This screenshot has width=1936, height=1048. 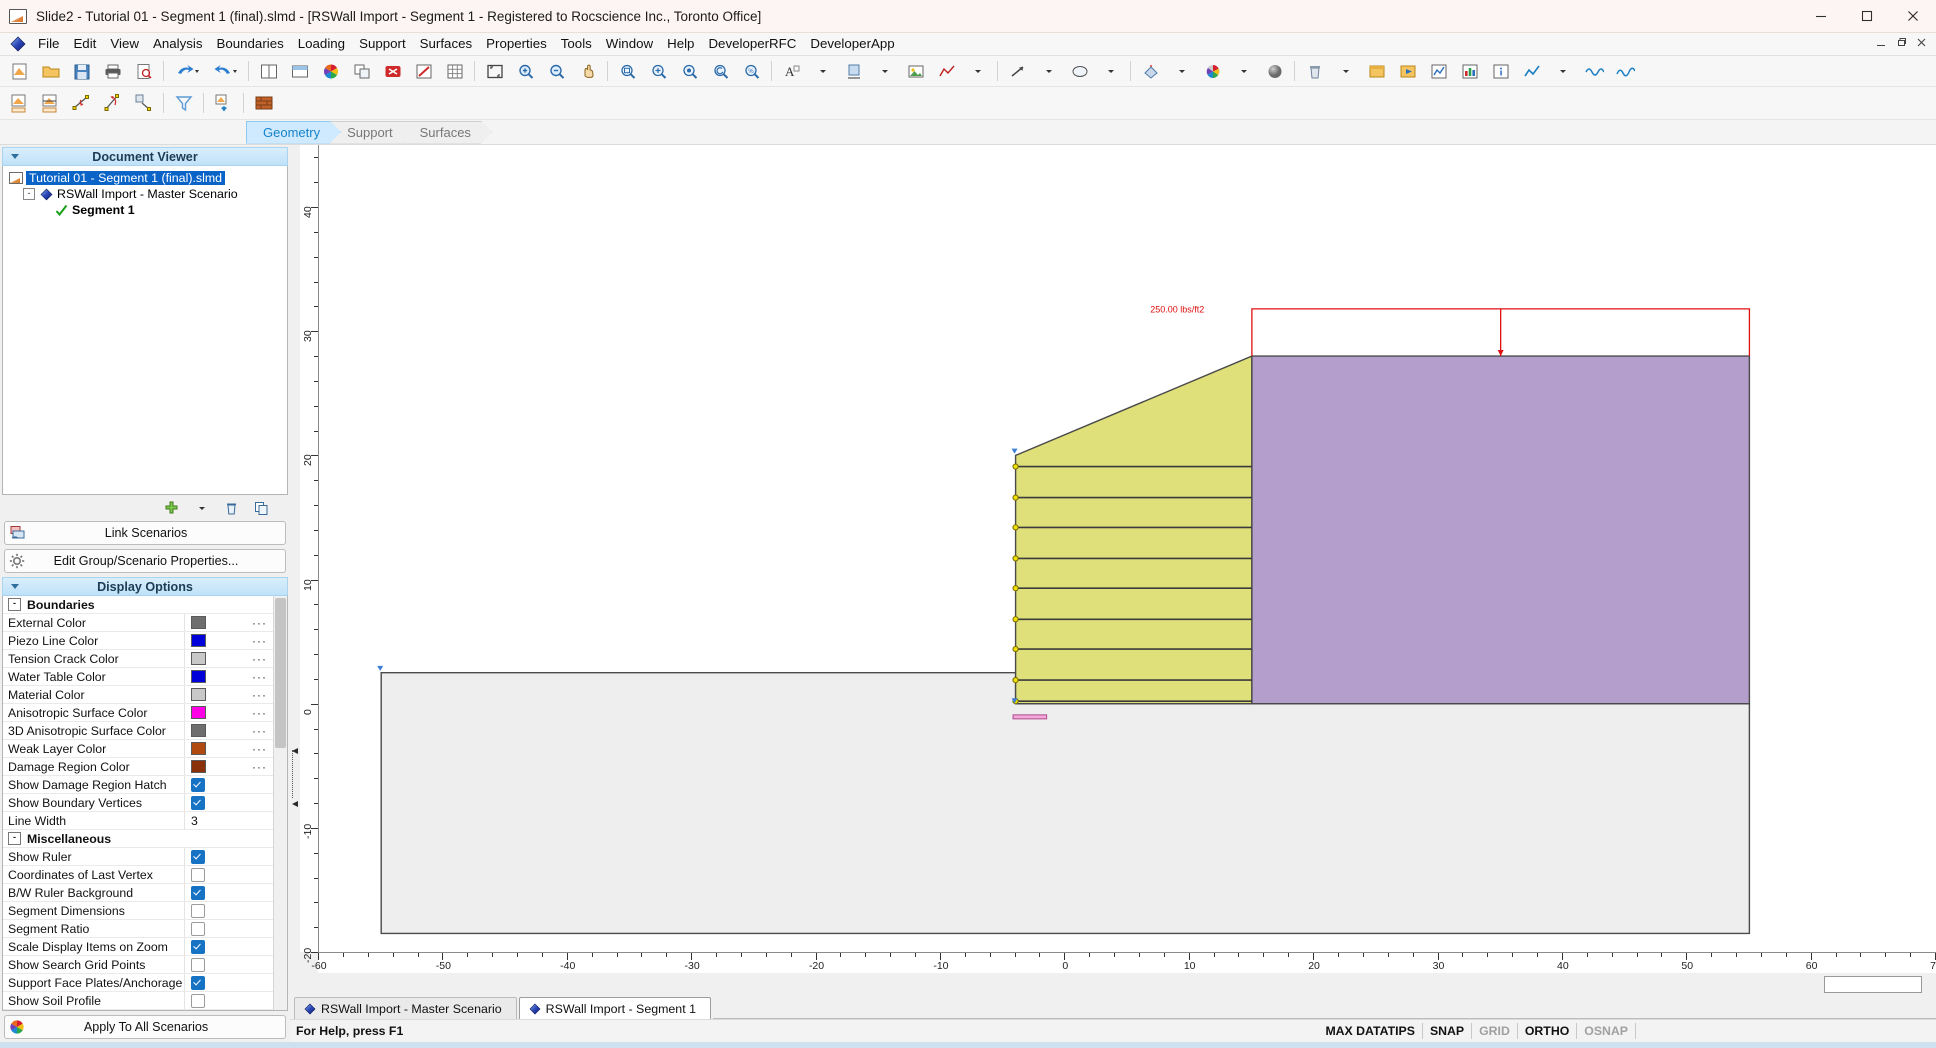 I want to click on option-row: Show Ruler, so click(x=138, y=857).